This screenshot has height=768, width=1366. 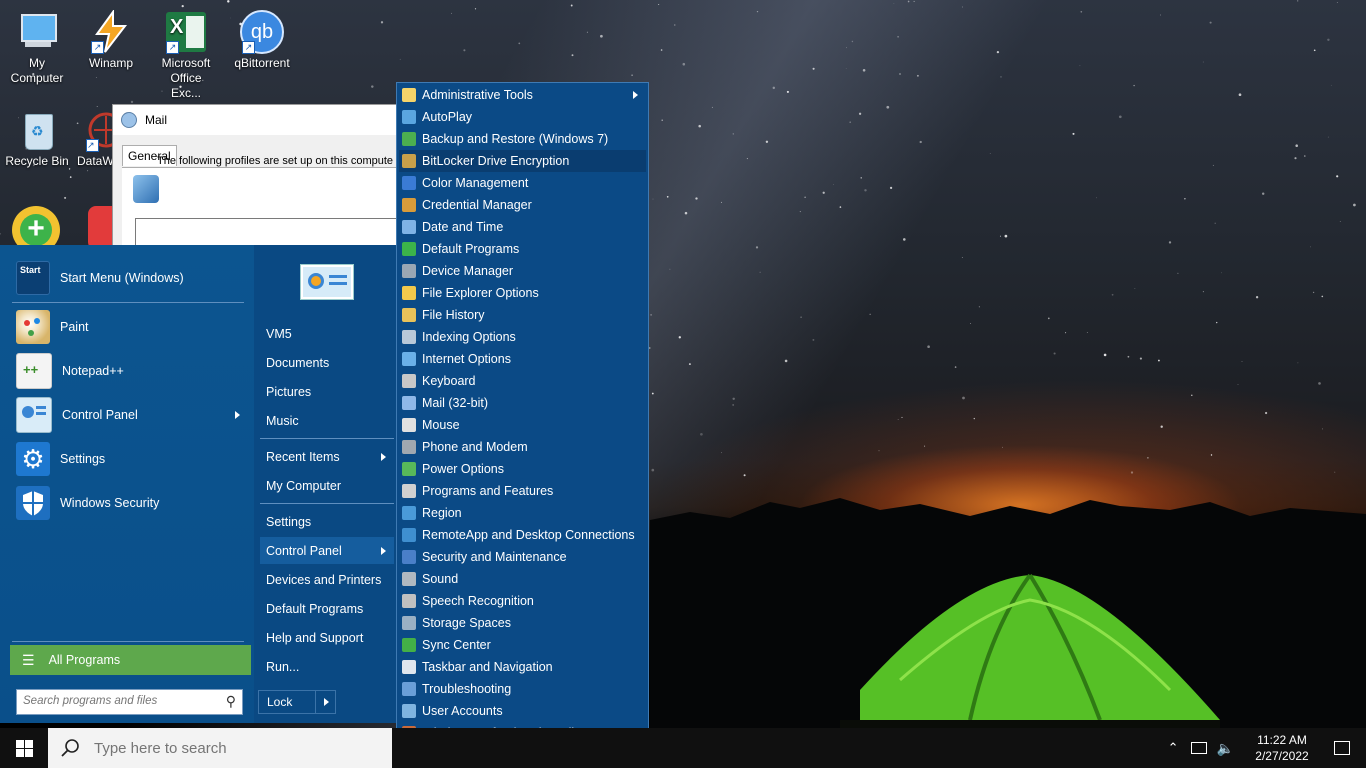 I want to click on desktop-icon-add-app-icon: +, so click(x=36, y=226).